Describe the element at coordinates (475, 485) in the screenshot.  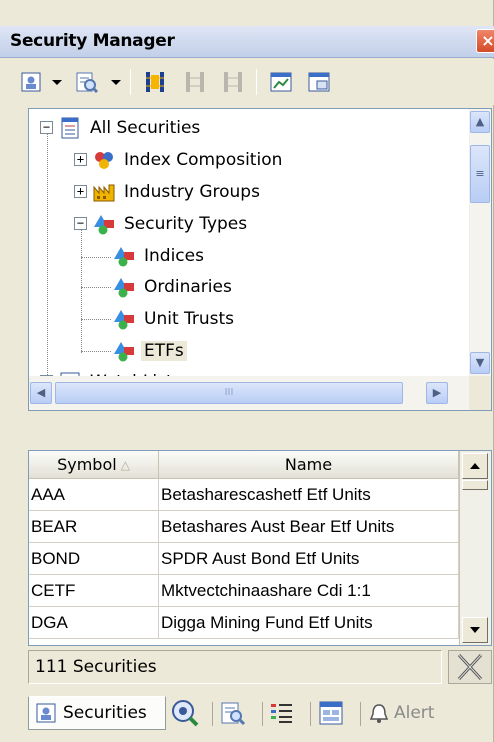
I see `scroll-thumb` at that location.